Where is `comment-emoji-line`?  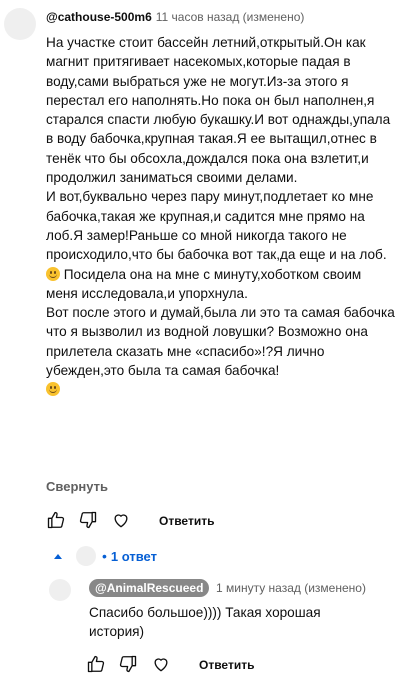
comment-emoji-line is located at coordinates (221, 389).